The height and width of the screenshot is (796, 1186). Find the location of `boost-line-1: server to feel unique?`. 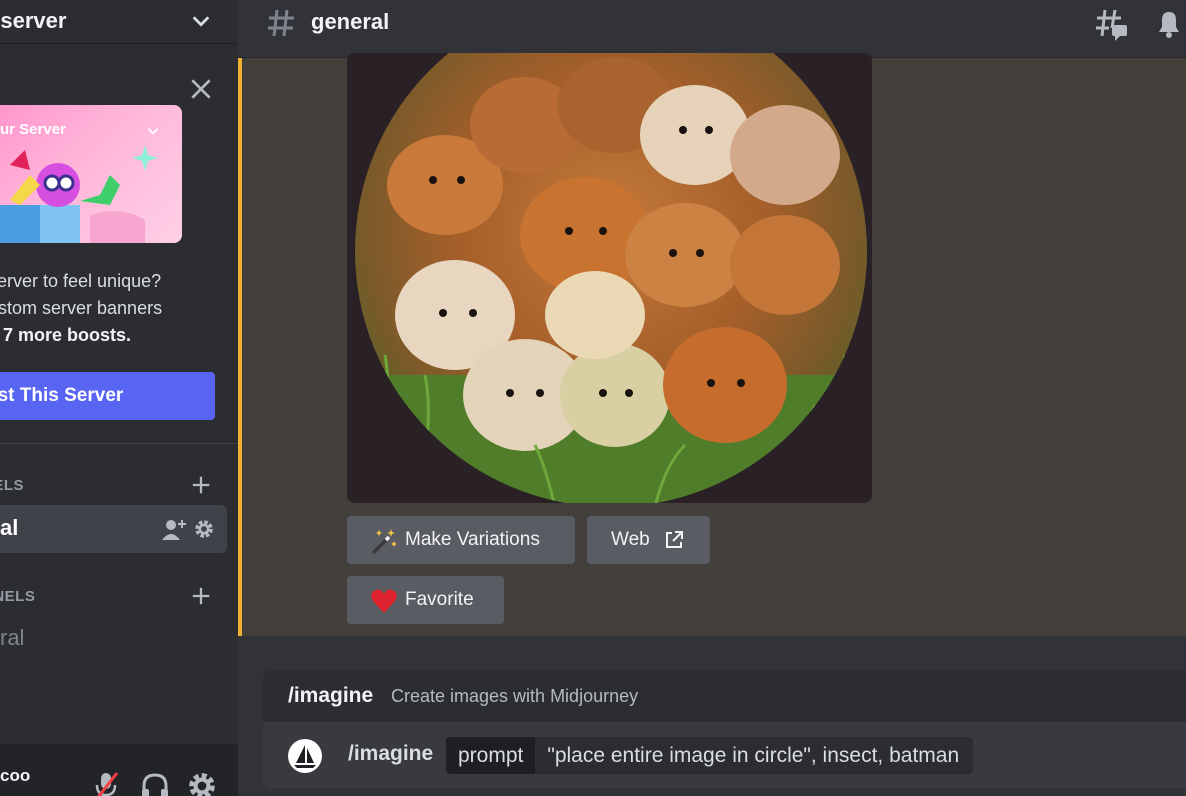

boost-line-1: server to feel unique? is located at coordinates (81, 281).